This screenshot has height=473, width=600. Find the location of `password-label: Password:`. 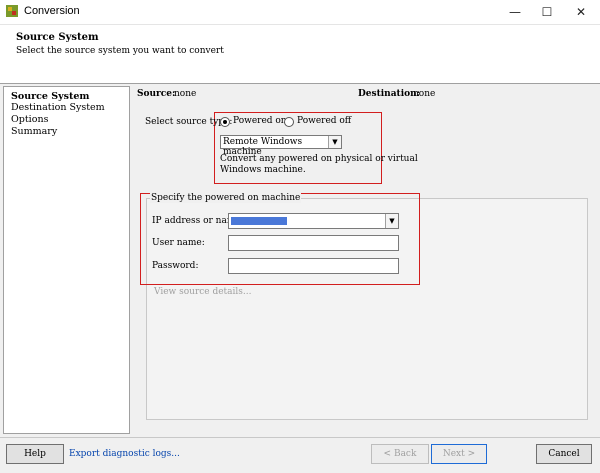

password-label: Password: is located at coordinates (175, 266).